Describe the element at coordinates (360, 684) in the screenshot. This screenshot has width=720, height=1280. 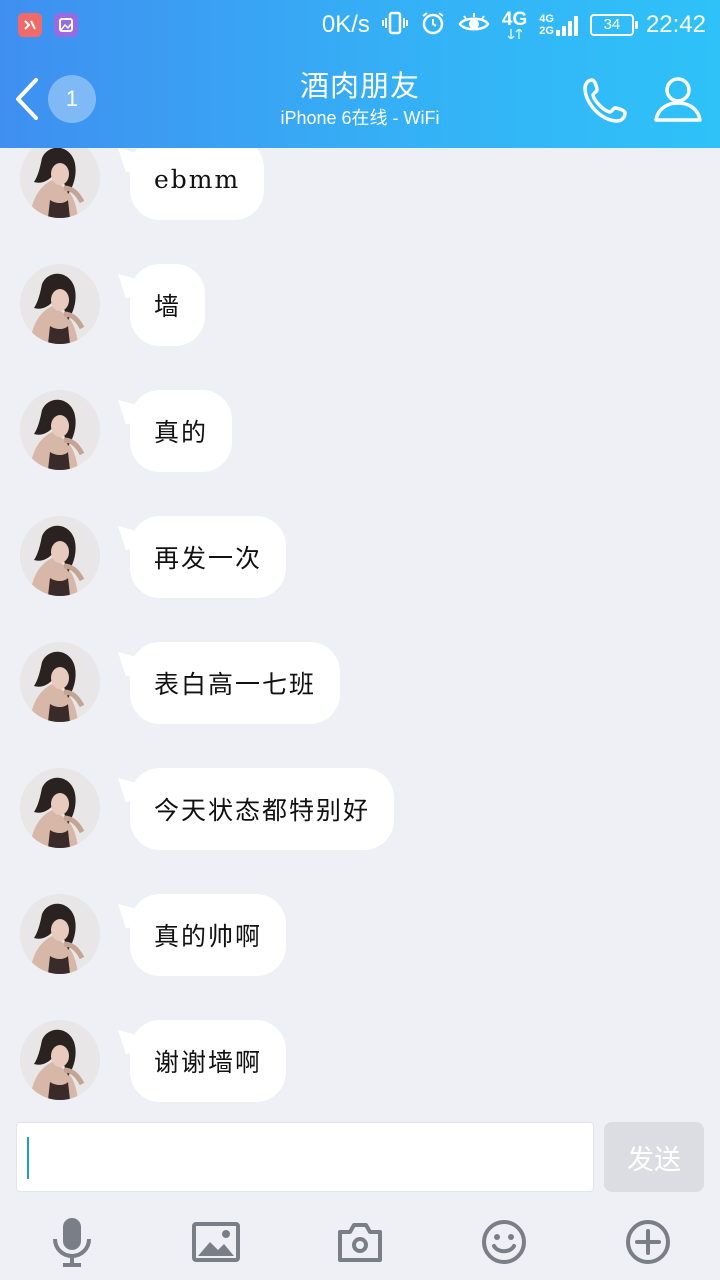
I see `message-row: 表白高一七班` at that location.